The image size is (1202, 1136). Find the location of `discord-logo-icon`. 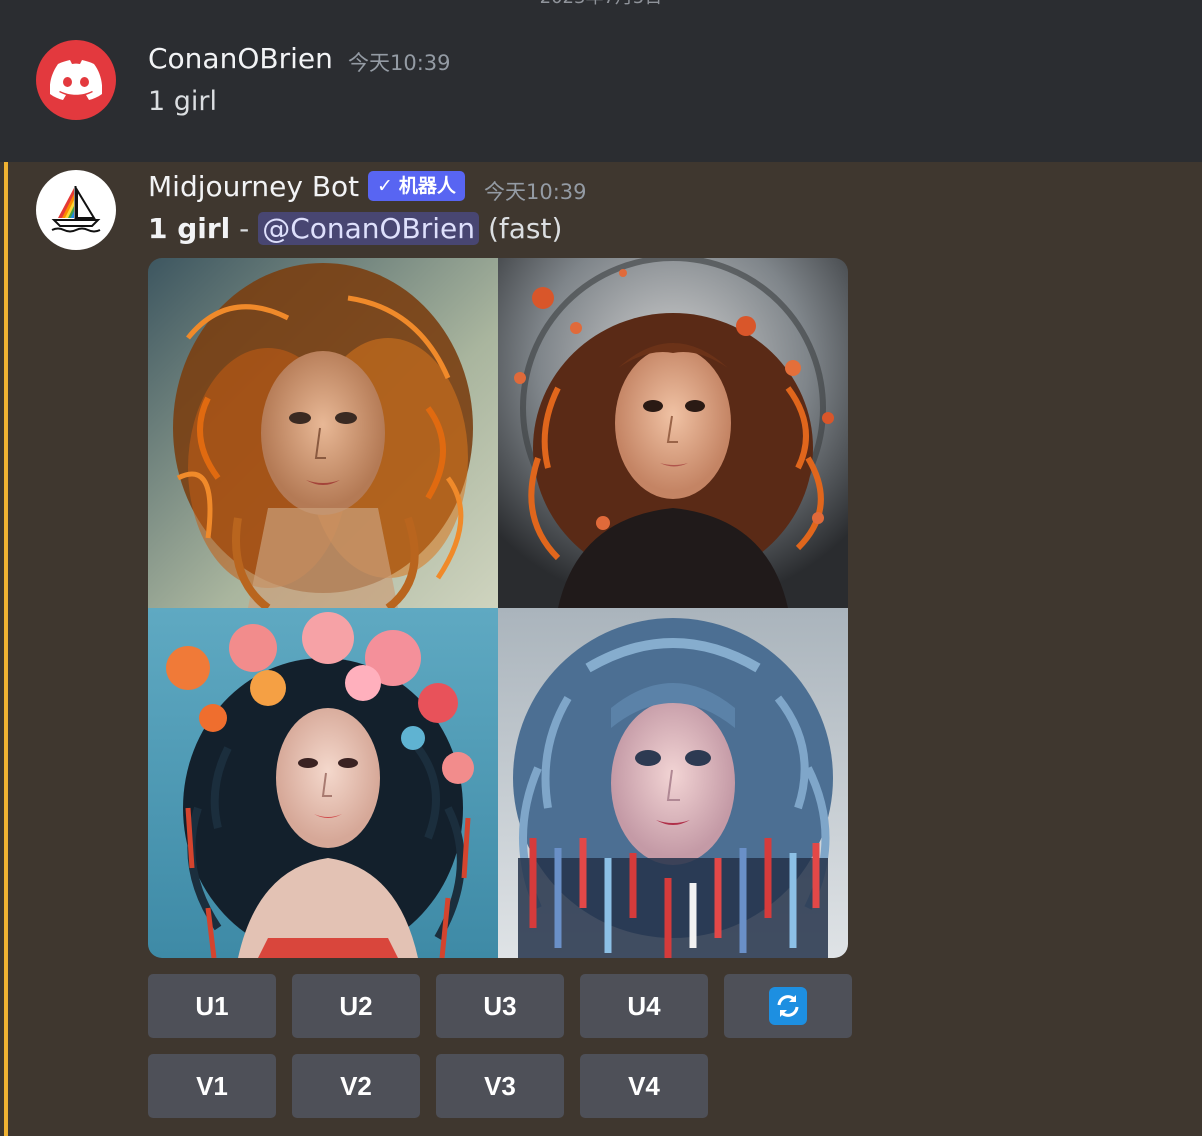

discord-logo-icon is located at coordinates (76, 80).